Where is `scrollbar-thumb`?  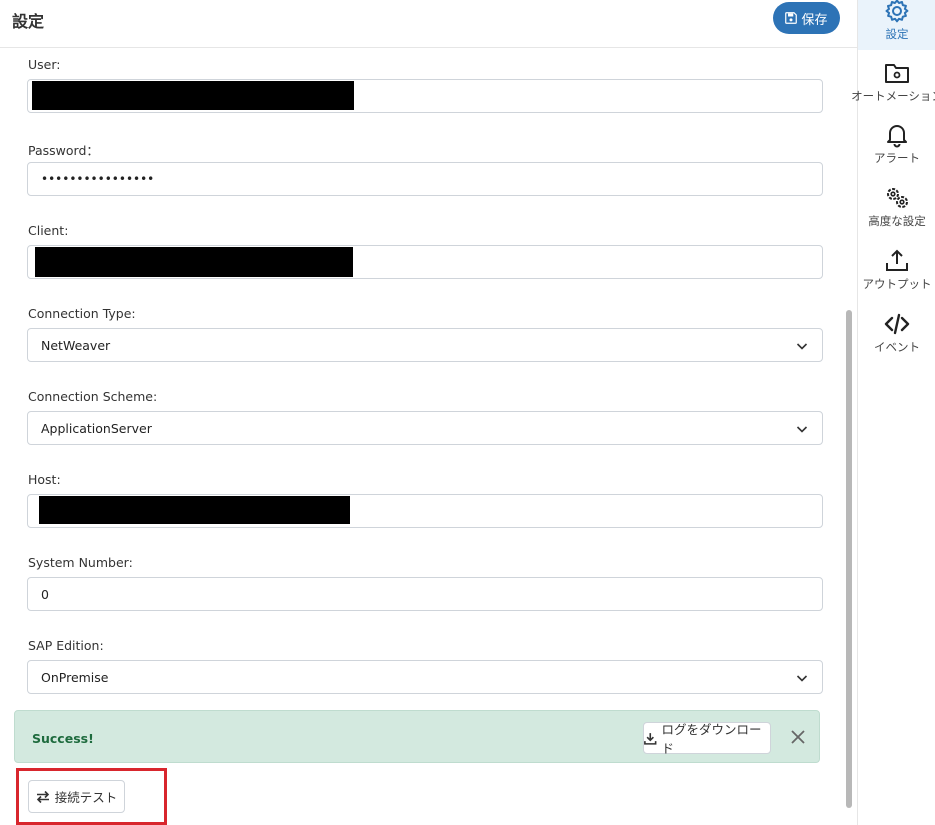
scrollbar-thumb is located at coordinates (849, 559).